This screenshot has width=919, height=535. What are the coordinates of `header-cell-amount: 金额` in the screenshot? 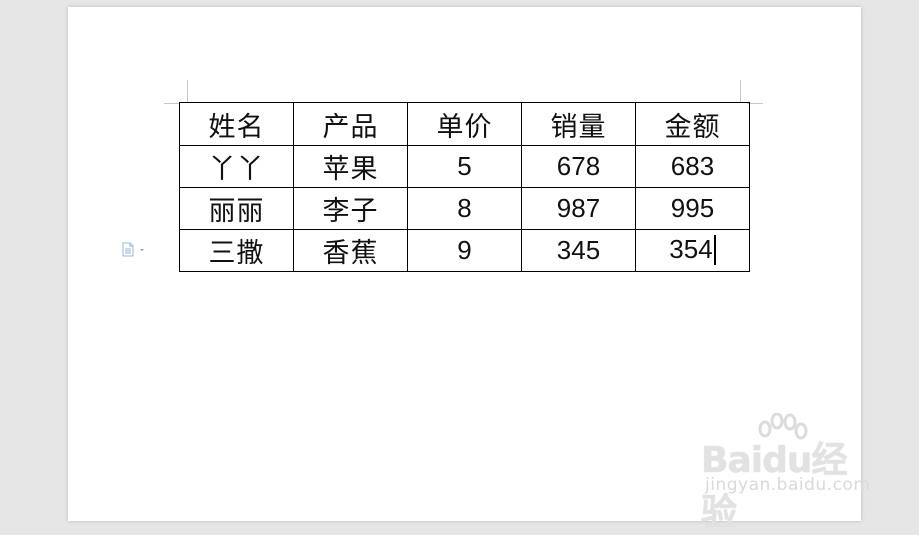 It's located at (692, 124).